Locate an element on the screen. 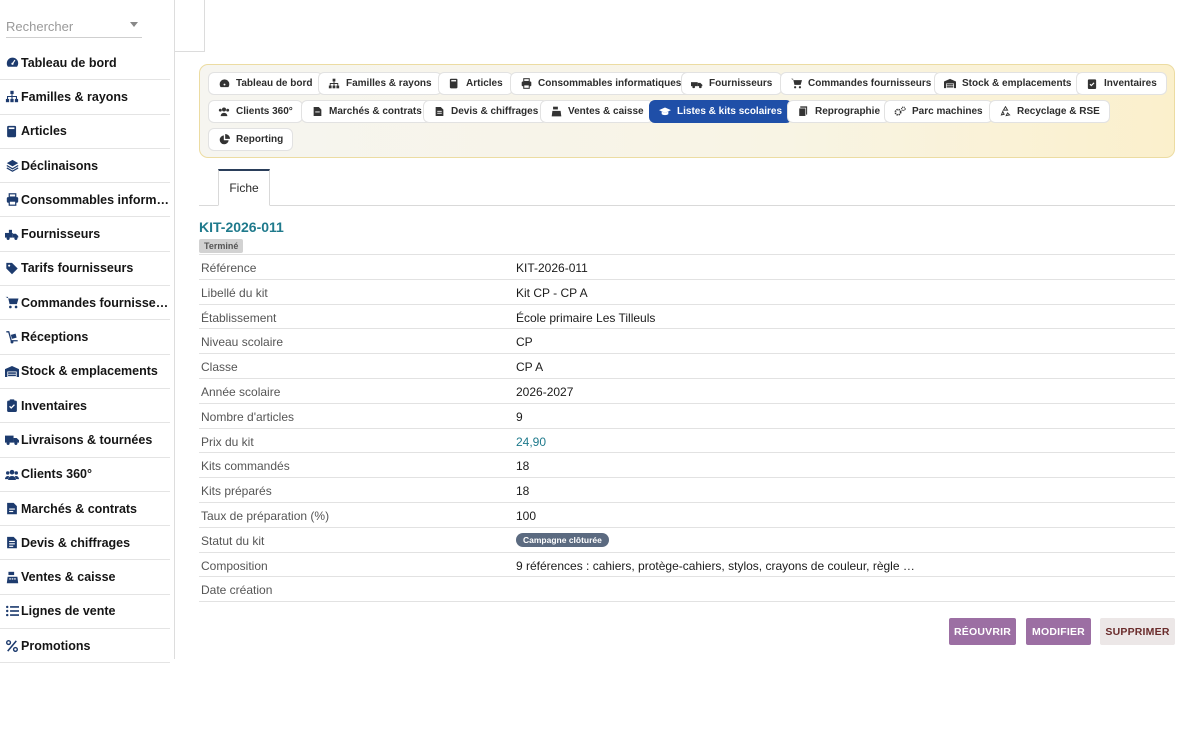 This screenshot has height=743, width=1200. field-label: Kits préparés is located at coordinates (236, 491).